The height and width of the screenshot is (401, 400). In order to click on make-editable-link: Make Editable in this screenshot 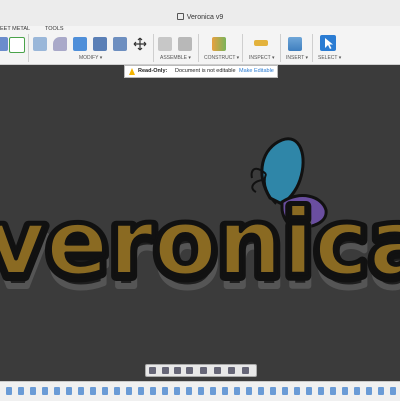, I will do `click(256, 71)`.